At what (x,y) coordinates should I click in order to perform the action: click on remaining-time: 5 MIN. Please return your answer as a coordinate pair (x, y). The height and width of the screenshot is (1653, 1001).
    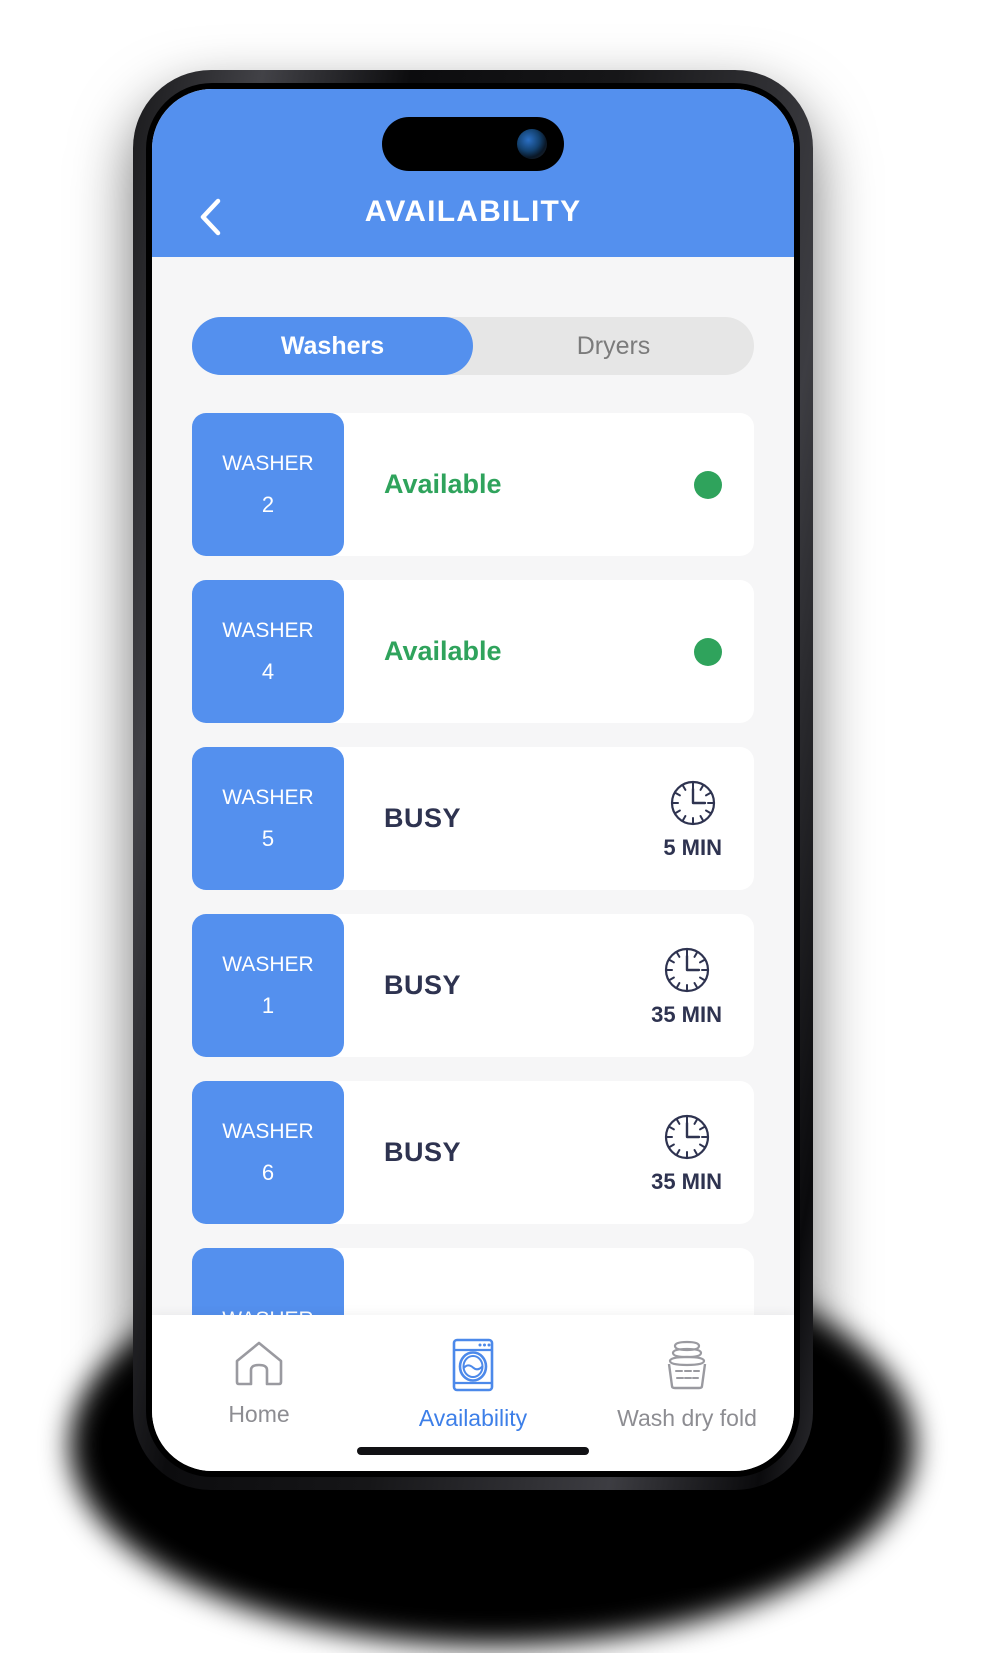
    Looking at the image, I should click on (692, 819).